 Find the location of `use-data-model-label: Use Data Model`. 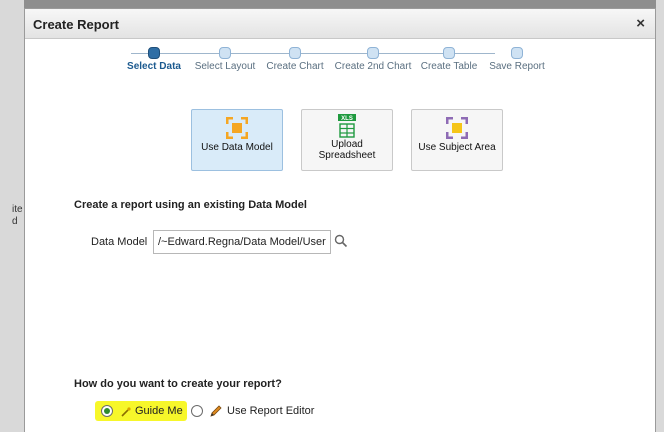

use-data-model-label: Use Data Model is located at coordinates (237, 147).